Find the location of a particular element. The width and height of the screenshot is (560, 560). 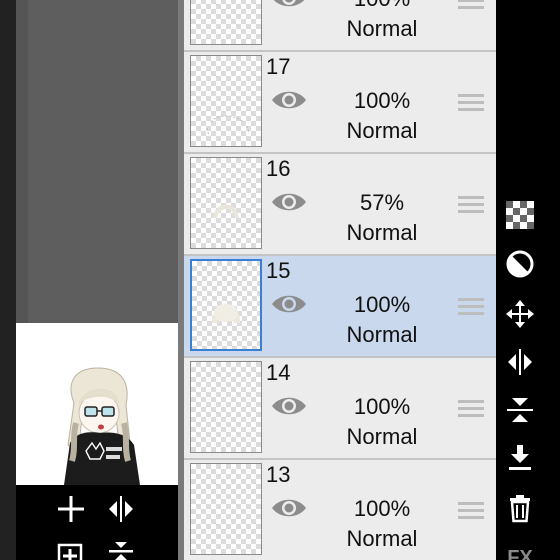

clipping-icon is located at coordinates (520, 264).